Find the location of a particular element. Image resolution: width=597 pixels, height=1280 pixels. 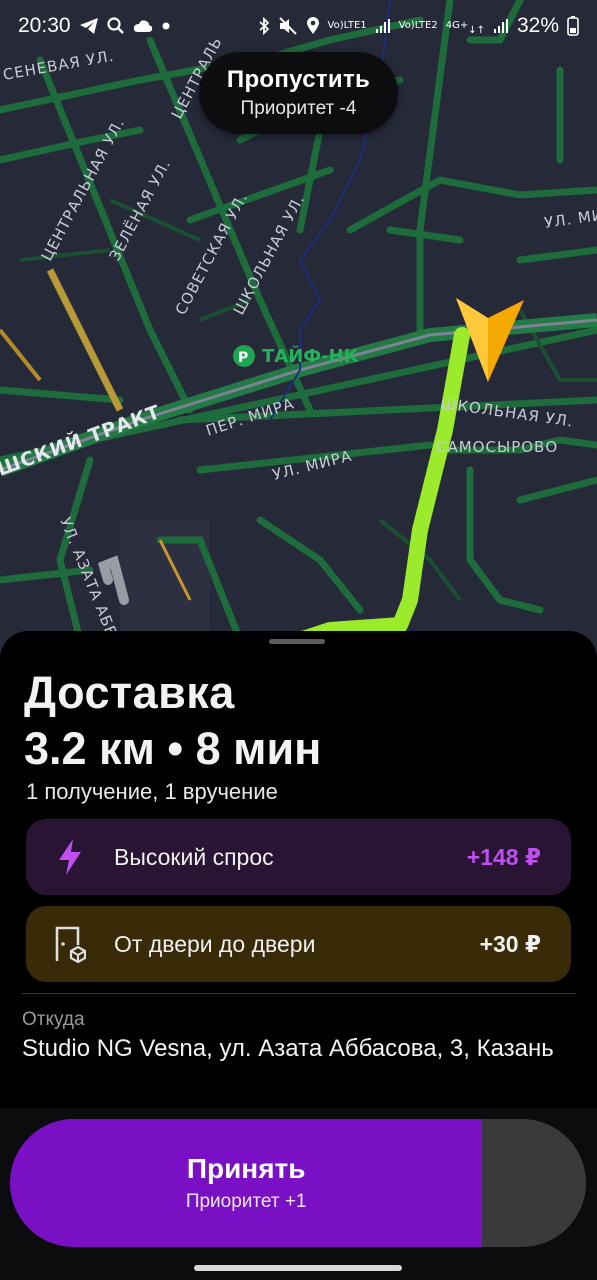

sheet-drag-handle is located at coordinates (297, 641).